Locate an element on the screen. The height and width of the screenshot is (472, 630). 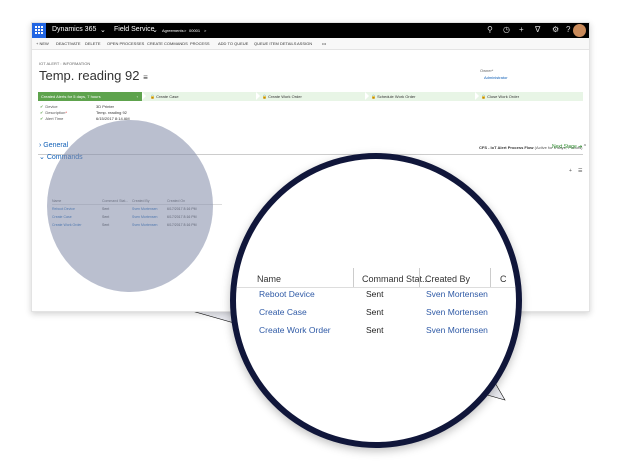
process-button: PROCESS is located at coordinates (200, 43).